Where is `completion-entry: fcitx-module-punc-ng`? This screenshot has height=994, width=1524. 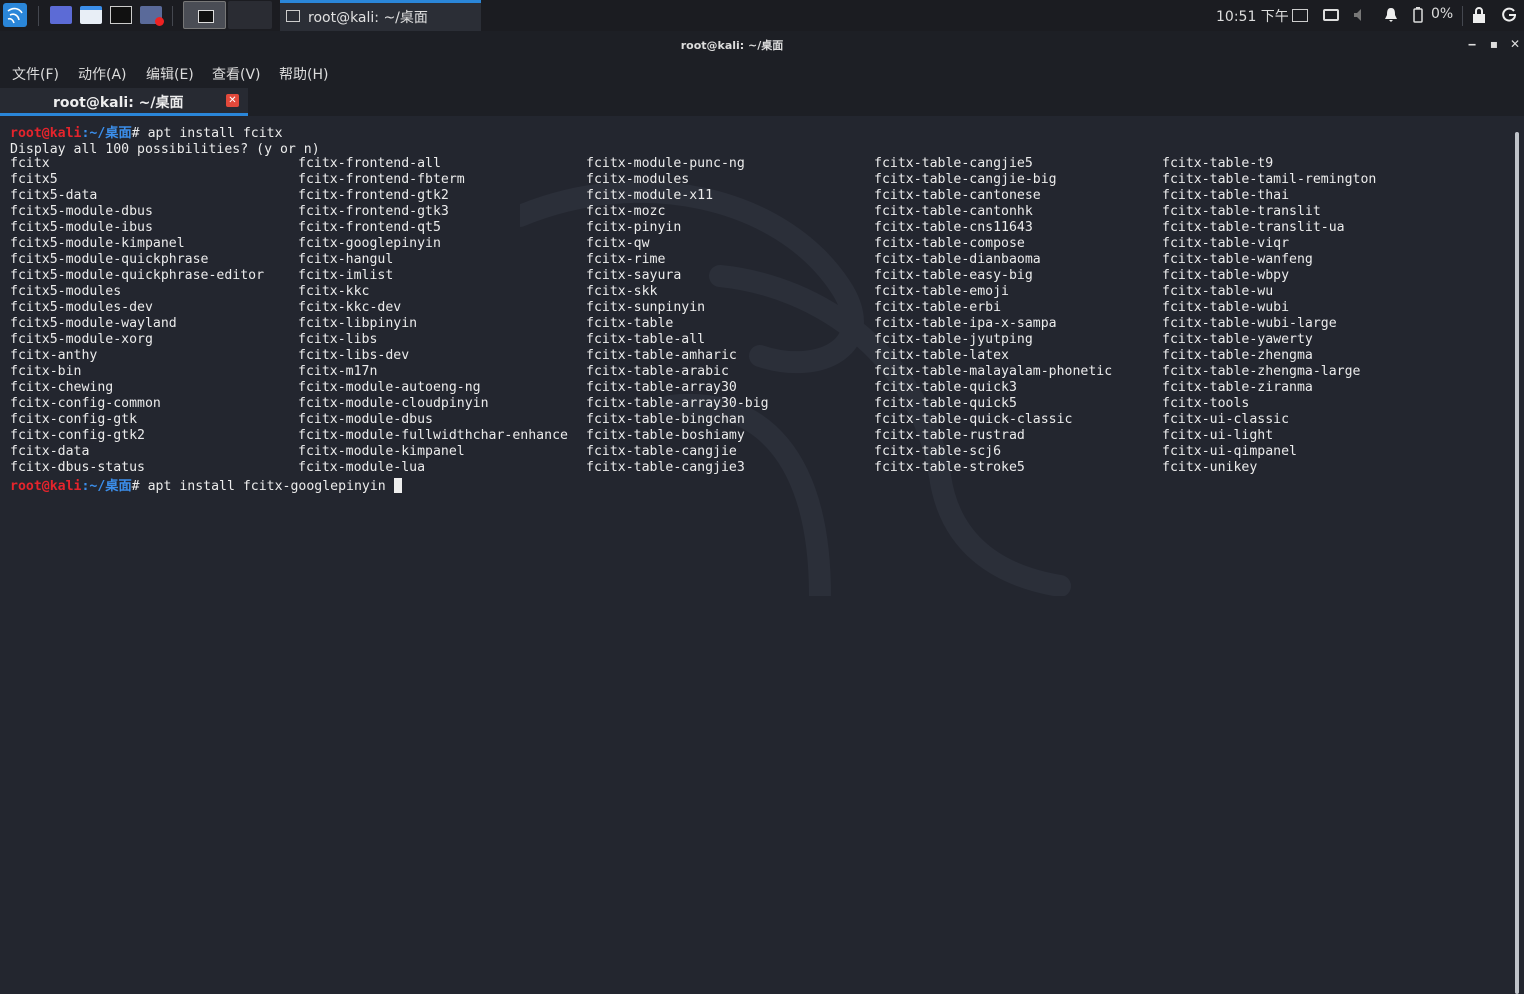 completion-entry: fcitx-module-punc-ng is located at coordinates (665, 163).